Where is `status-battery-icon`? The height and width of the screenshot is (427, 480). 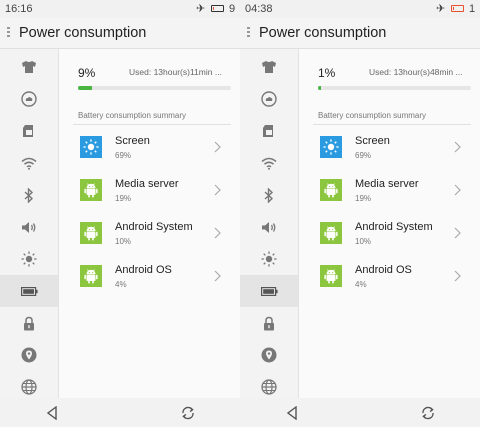
status-battery-icon is located at coordinates (217, 8).